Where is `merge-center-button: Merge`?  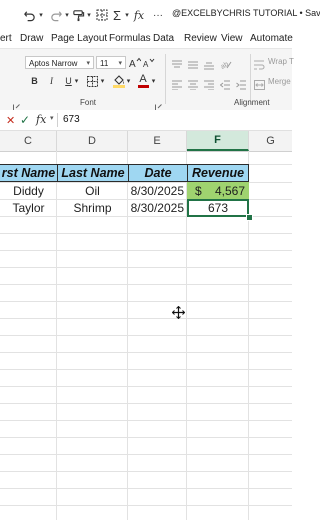
merge-center-button: Merge is located at coordinates (279, 81).